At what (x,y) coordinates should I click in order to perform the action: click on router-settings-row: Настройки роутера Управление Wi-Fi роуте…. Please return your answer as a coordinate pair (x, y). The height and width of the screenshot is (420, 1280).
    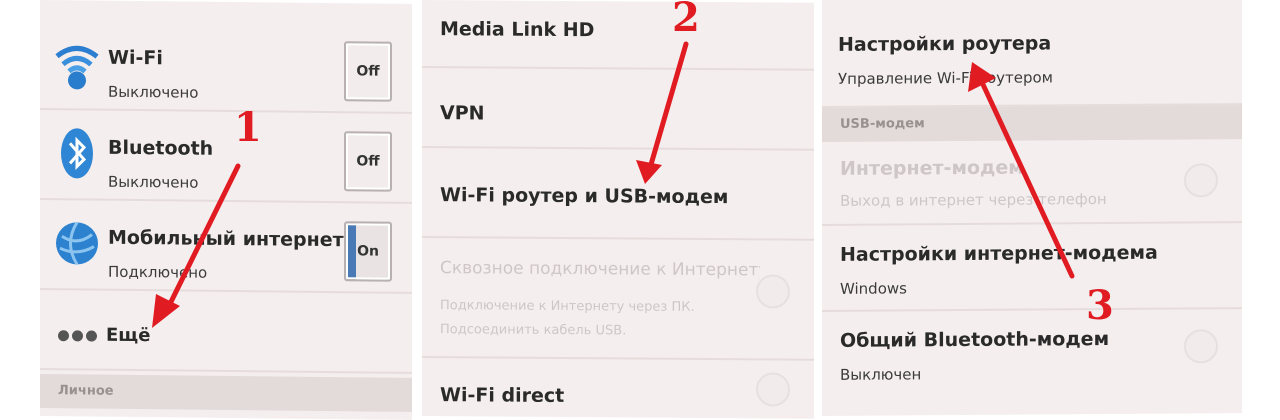
    Looking at the image, I should click on (1032, 59).